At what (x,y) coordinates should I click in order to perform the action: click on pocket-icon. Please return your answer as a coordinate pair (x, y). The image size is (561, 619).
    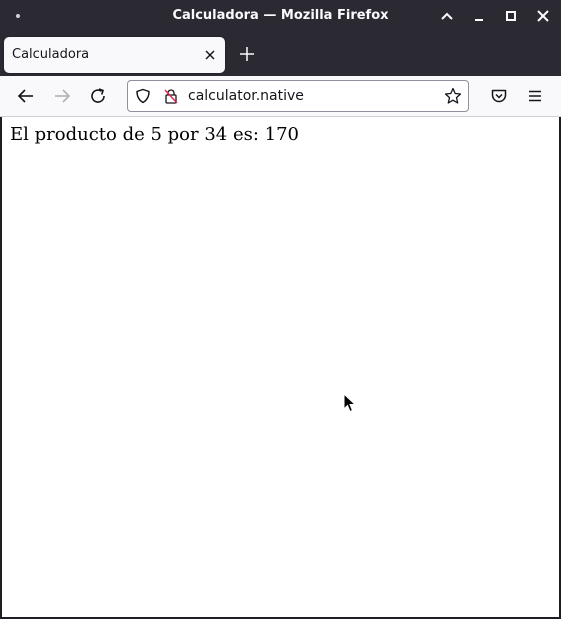
    Looking at the image, I should click on (499, 96).